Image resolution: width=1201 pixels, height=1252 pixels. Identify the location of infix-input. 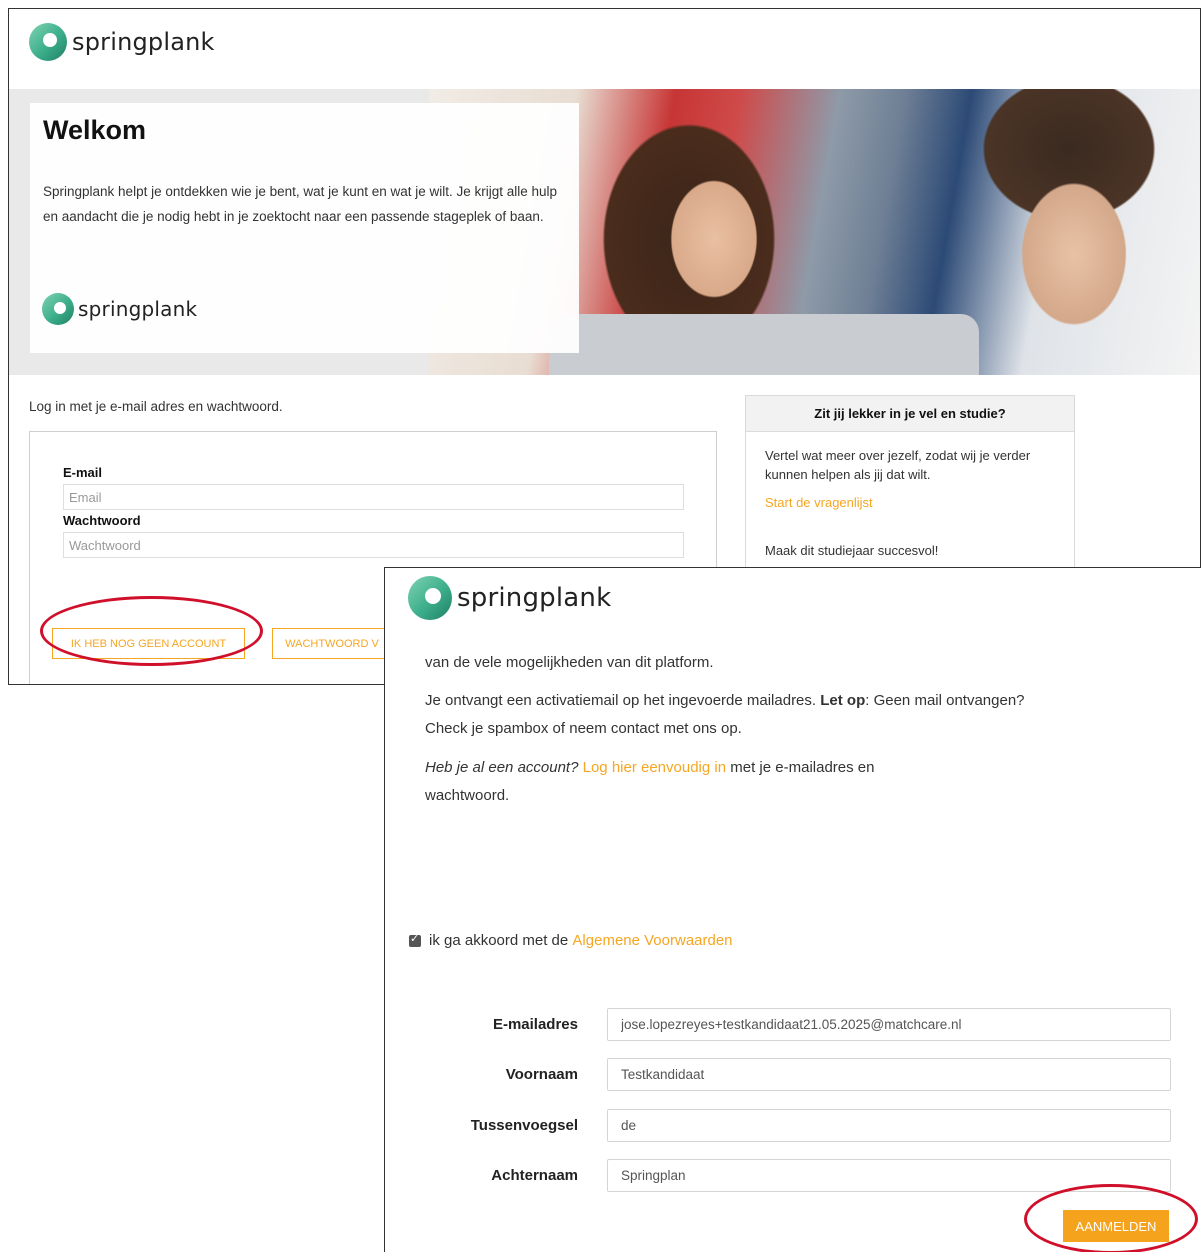
(889, 1125).